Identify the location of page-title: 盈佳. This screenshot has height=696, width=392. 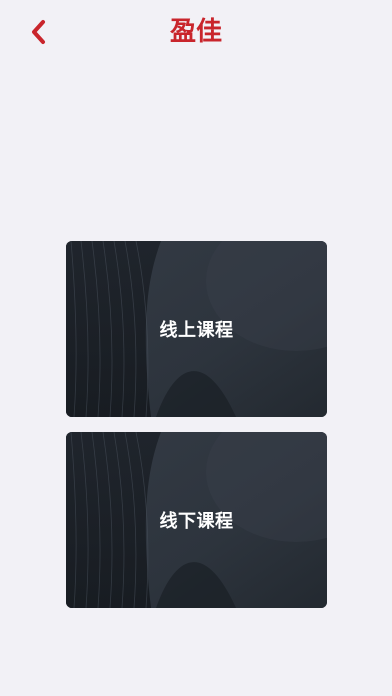
(195, 32).